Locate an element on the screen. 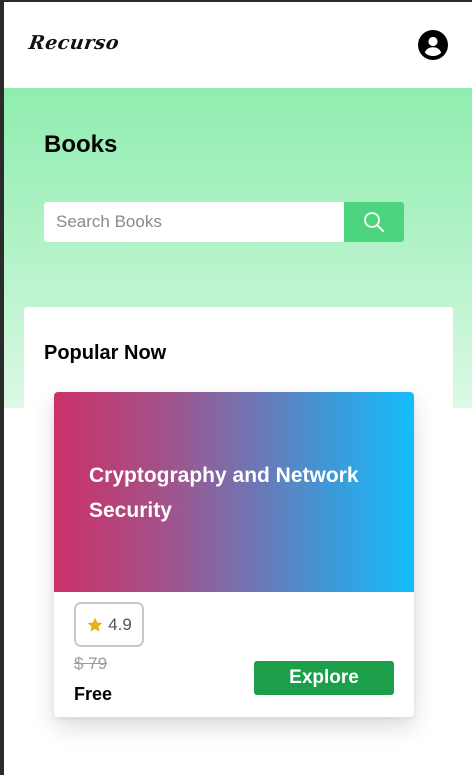 This screenshot has height=777, width=472. original-price: $ 79 is located at coordinates (91, 663).